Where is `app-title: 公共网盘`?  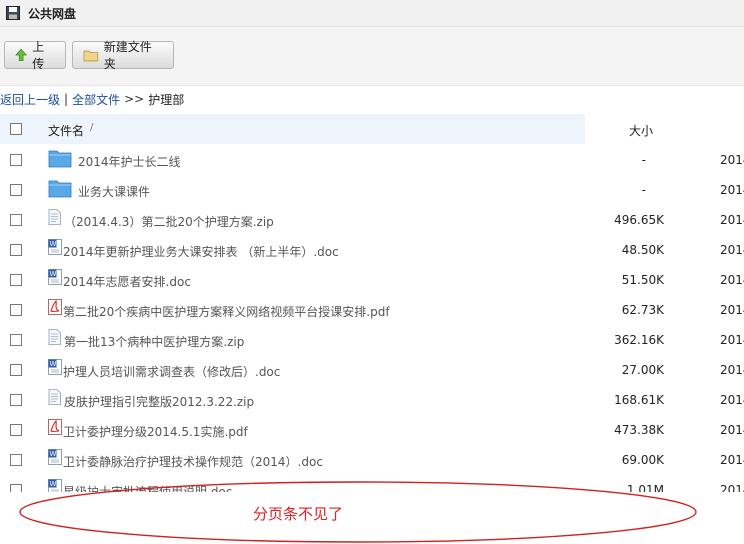 app-title: 公共网盘 is located at coordinates (52, 13).